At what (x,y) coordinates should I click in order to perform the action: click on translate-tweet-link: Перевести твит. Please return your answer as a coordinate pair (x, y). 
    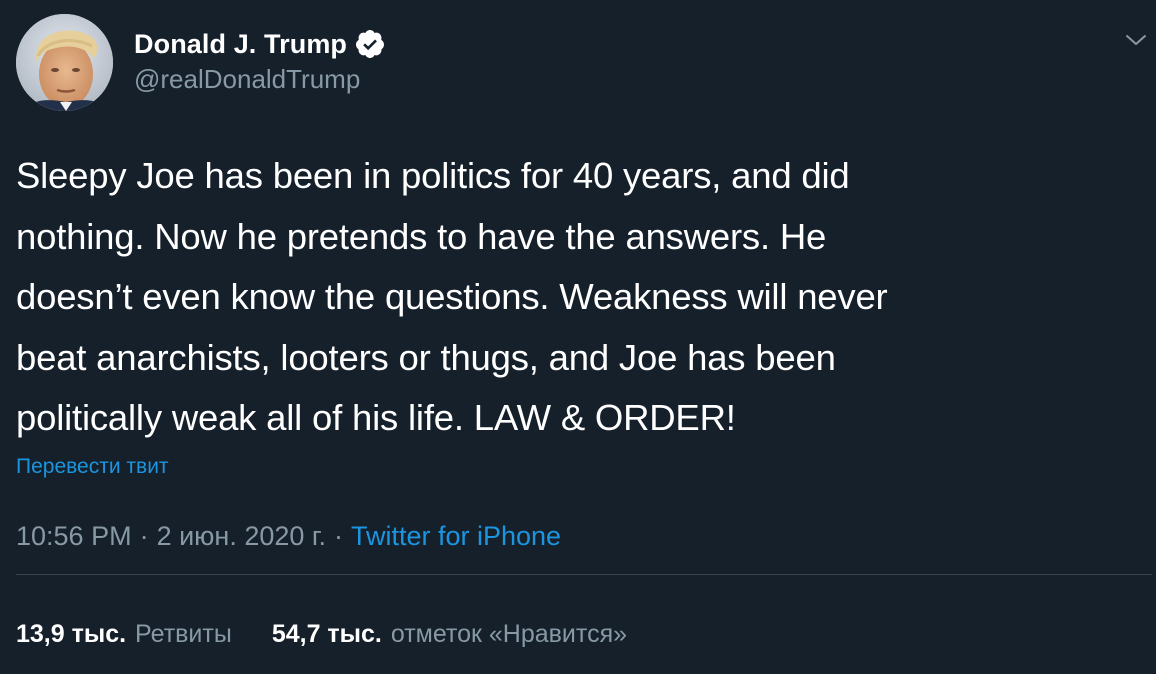
    Looking at the image, I should click on (92, 467).